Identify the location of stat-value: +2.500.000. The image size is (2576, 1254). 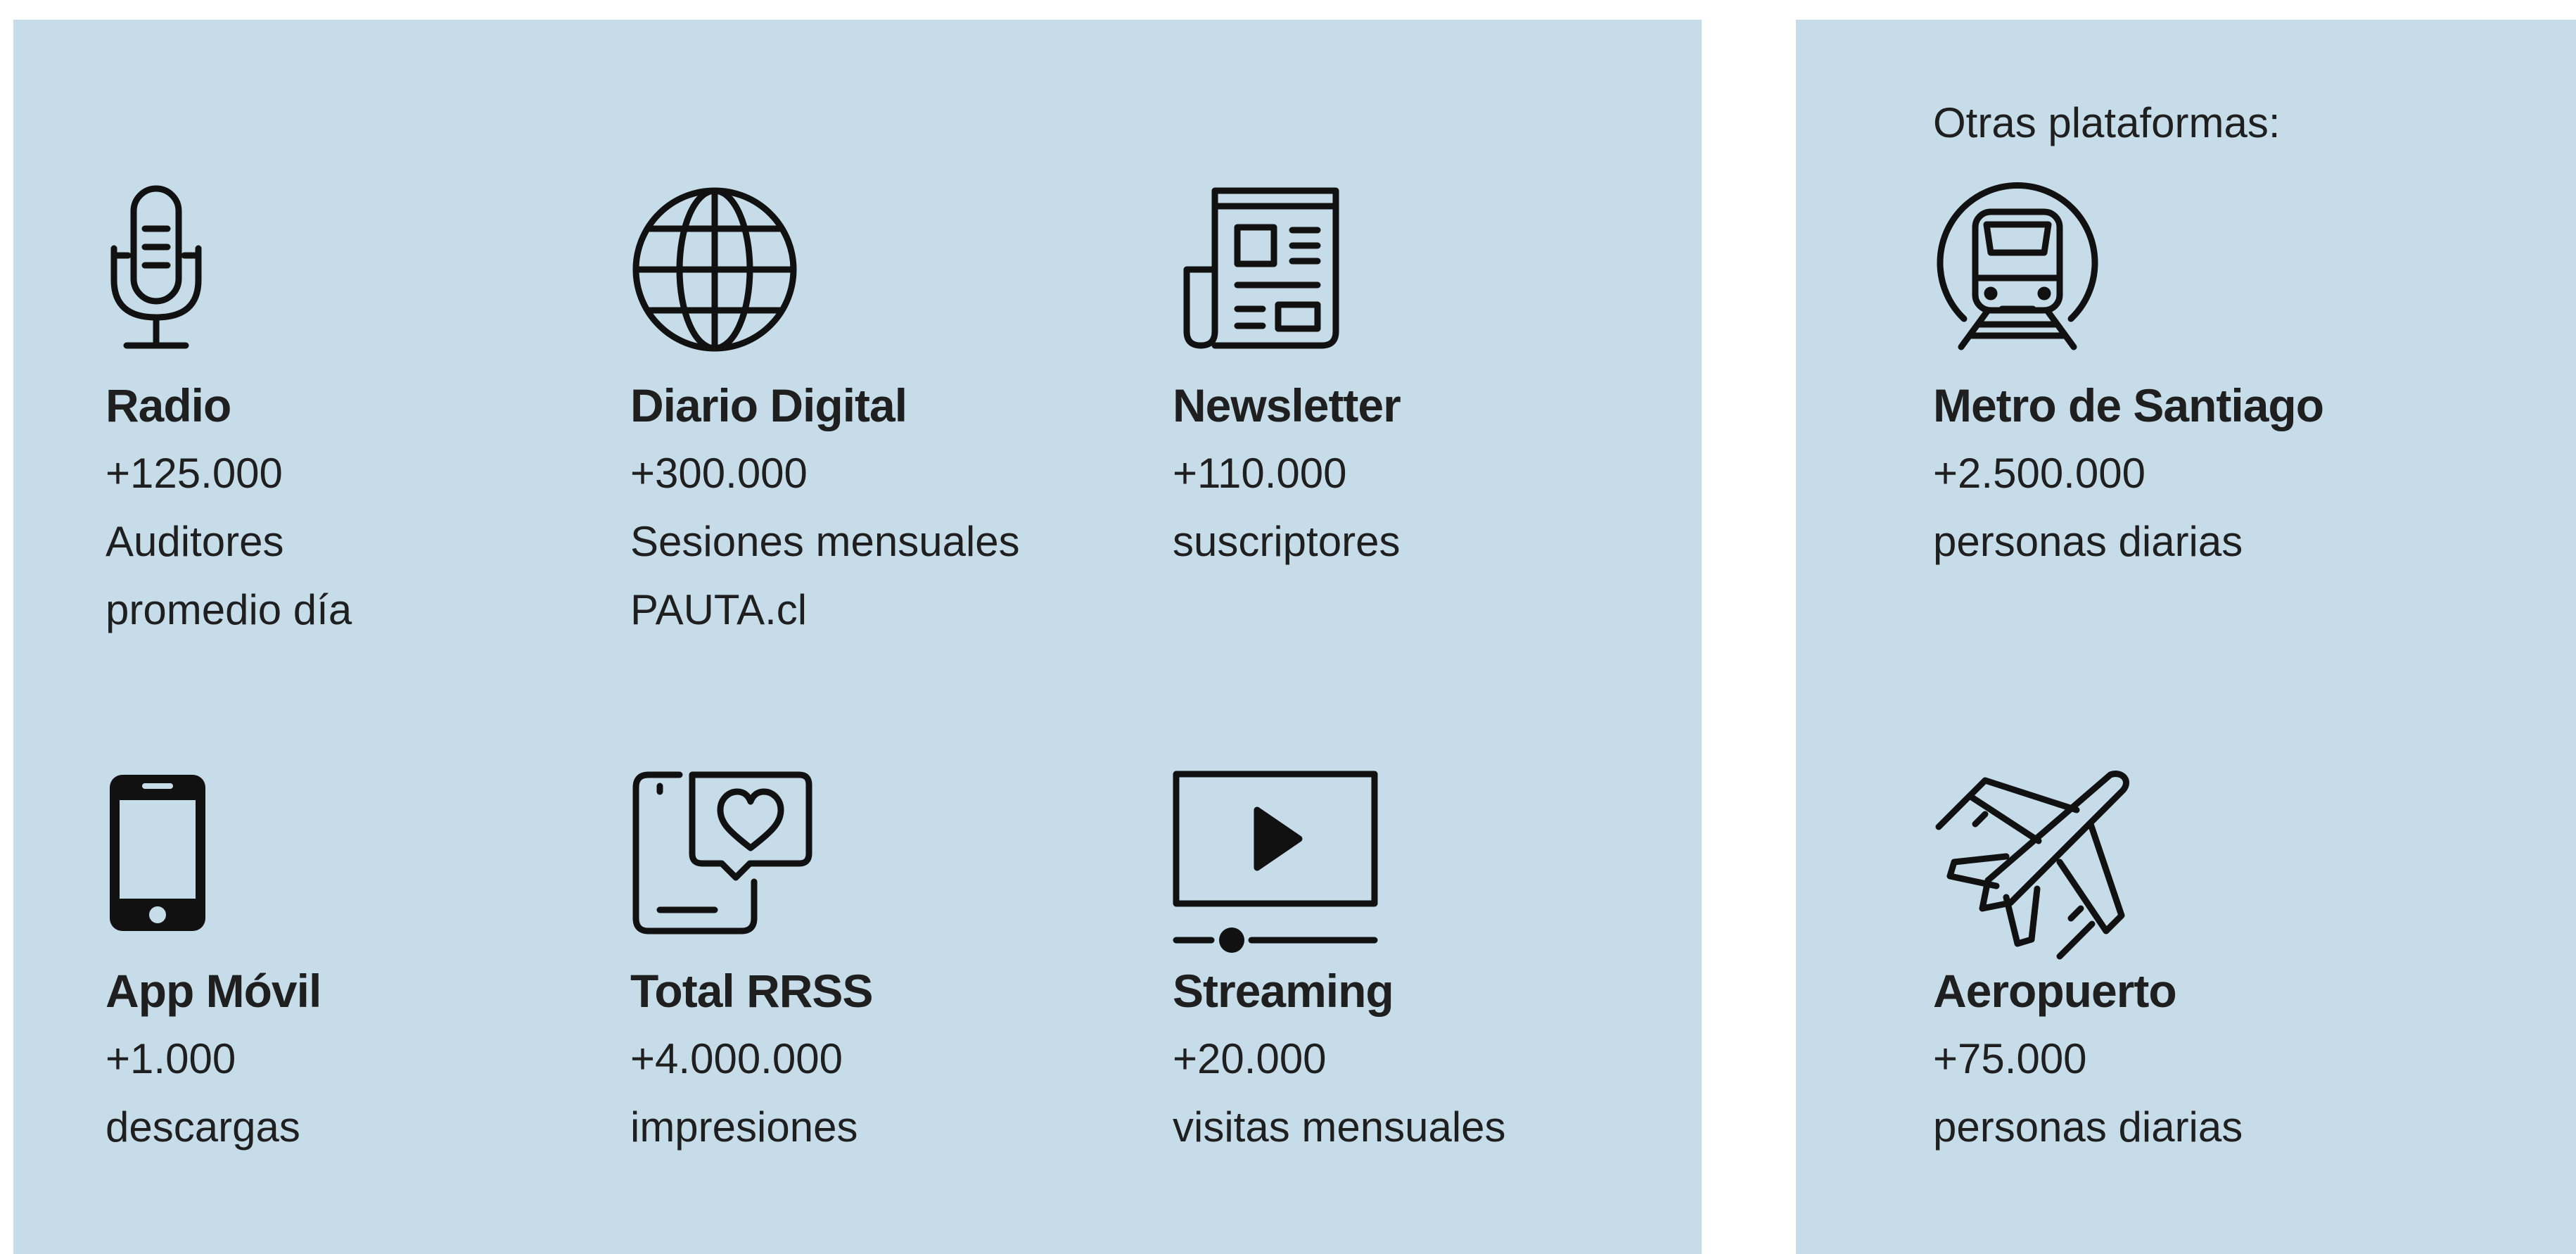
(2039, 473).